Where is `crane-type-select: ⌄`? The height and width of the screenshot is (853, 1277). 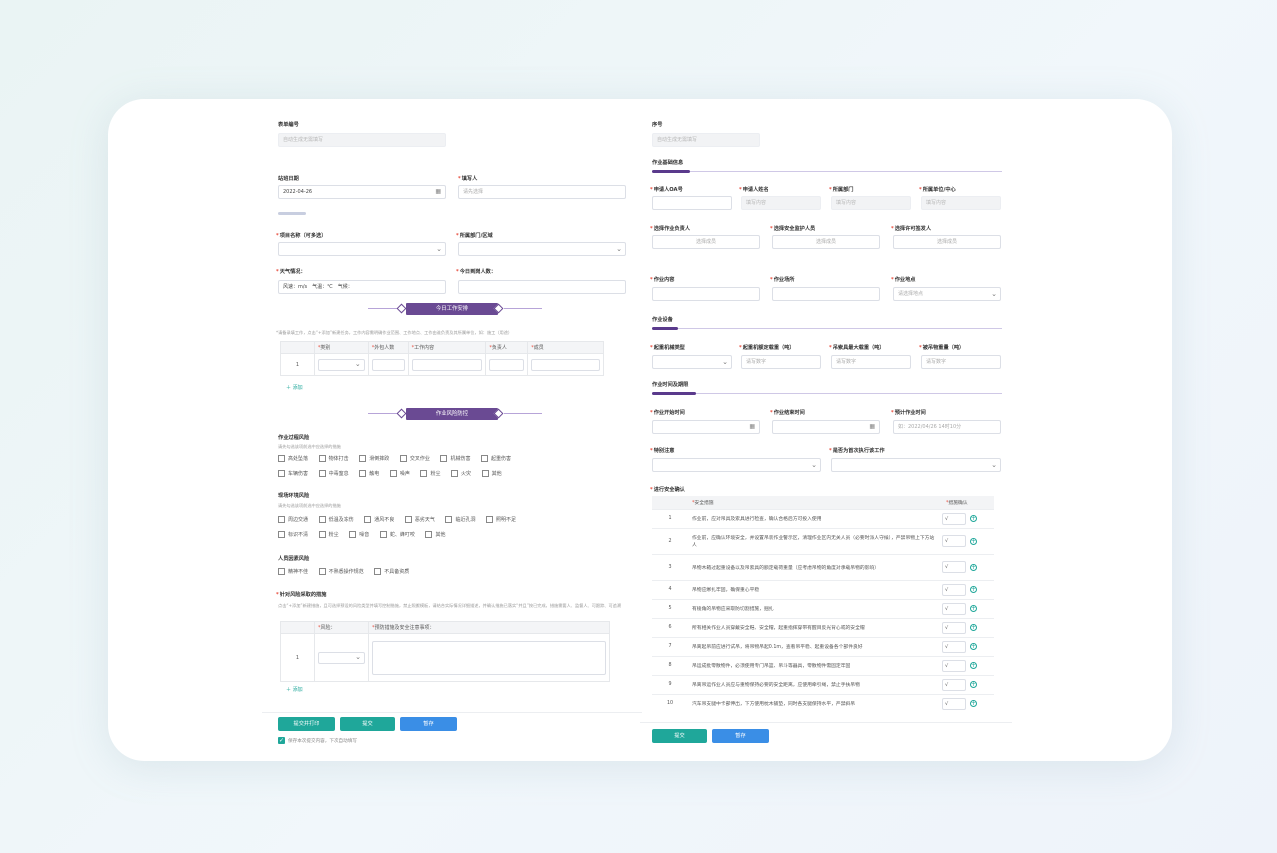
crane-type-select: ⌄ is located at coordinates (692, 362).